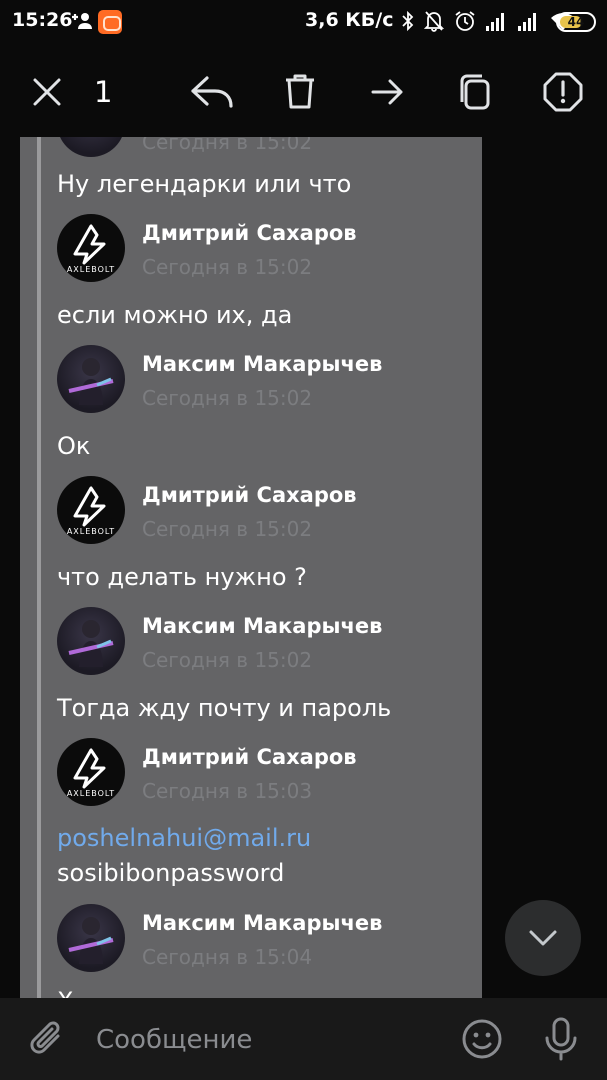  I want to click on delete-button, so click(300, 92).